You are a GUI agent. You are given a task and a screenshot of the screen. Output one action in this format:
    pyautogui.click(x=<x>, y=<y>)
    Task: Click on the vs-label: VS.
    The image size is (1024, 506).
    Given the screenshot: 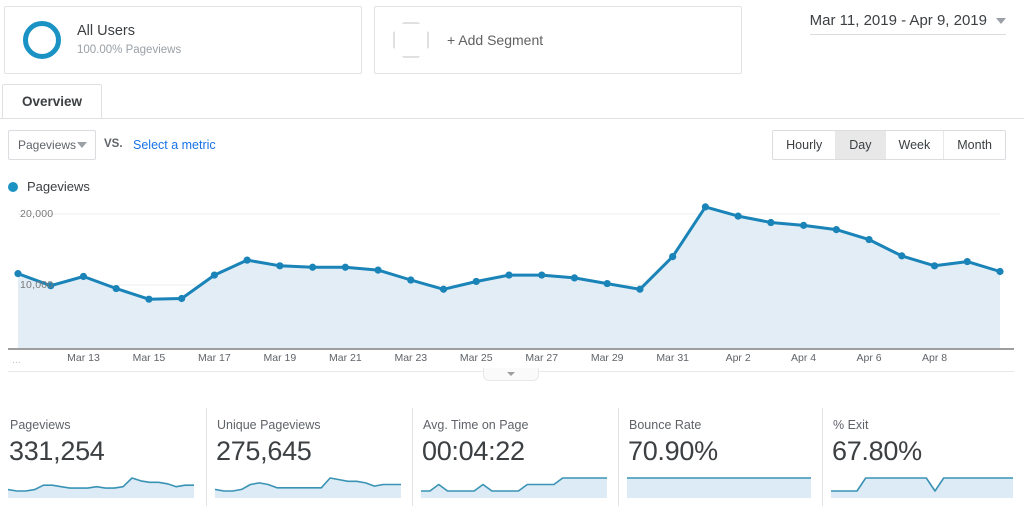 What is the action you would take?
    pyautogui.click(x=113, y=144)
    